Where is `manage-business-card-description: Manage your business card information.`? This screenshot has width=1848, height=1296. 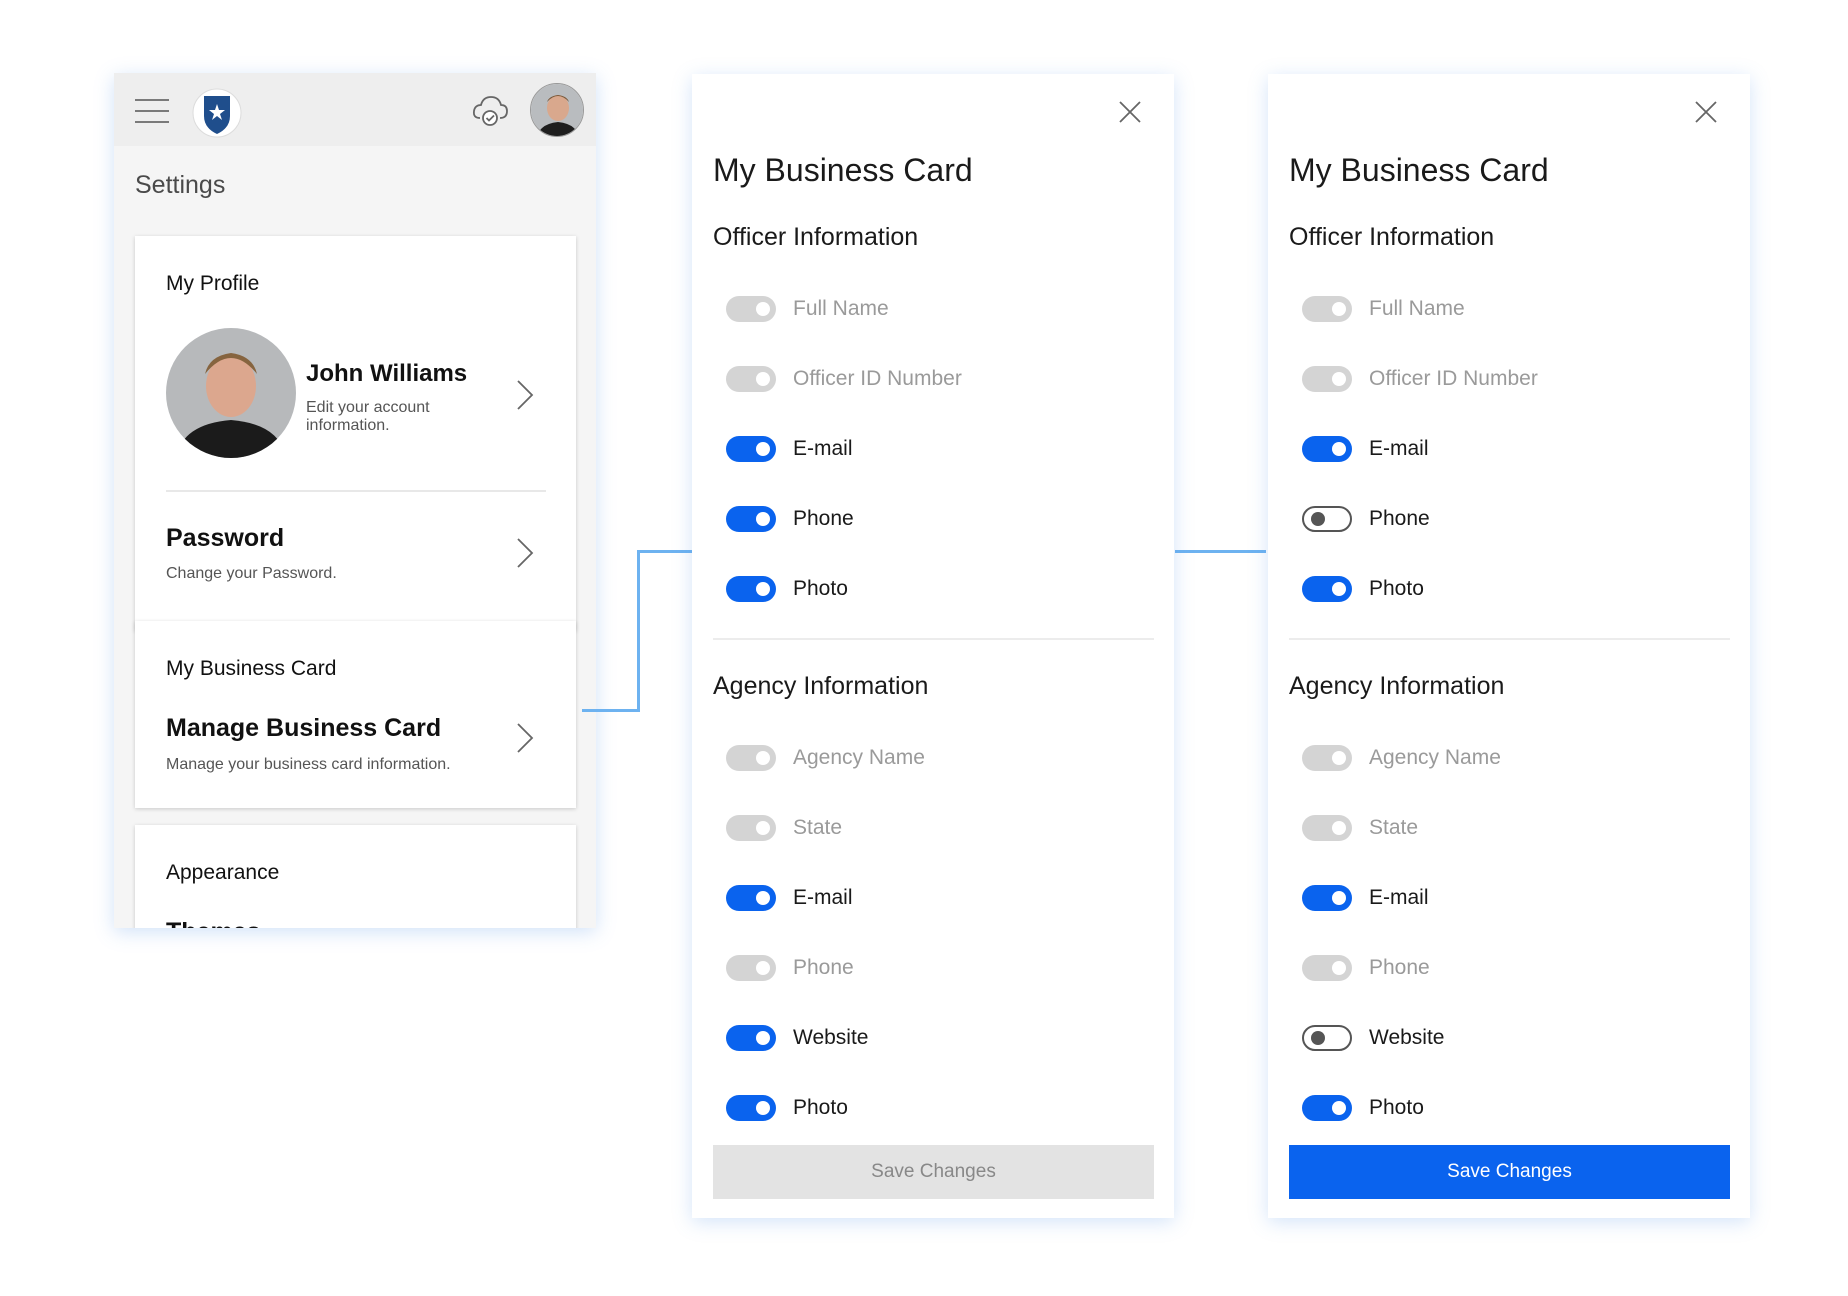 manage-business-card-description: Manage your business card information. is located at coordinates (308, 764).